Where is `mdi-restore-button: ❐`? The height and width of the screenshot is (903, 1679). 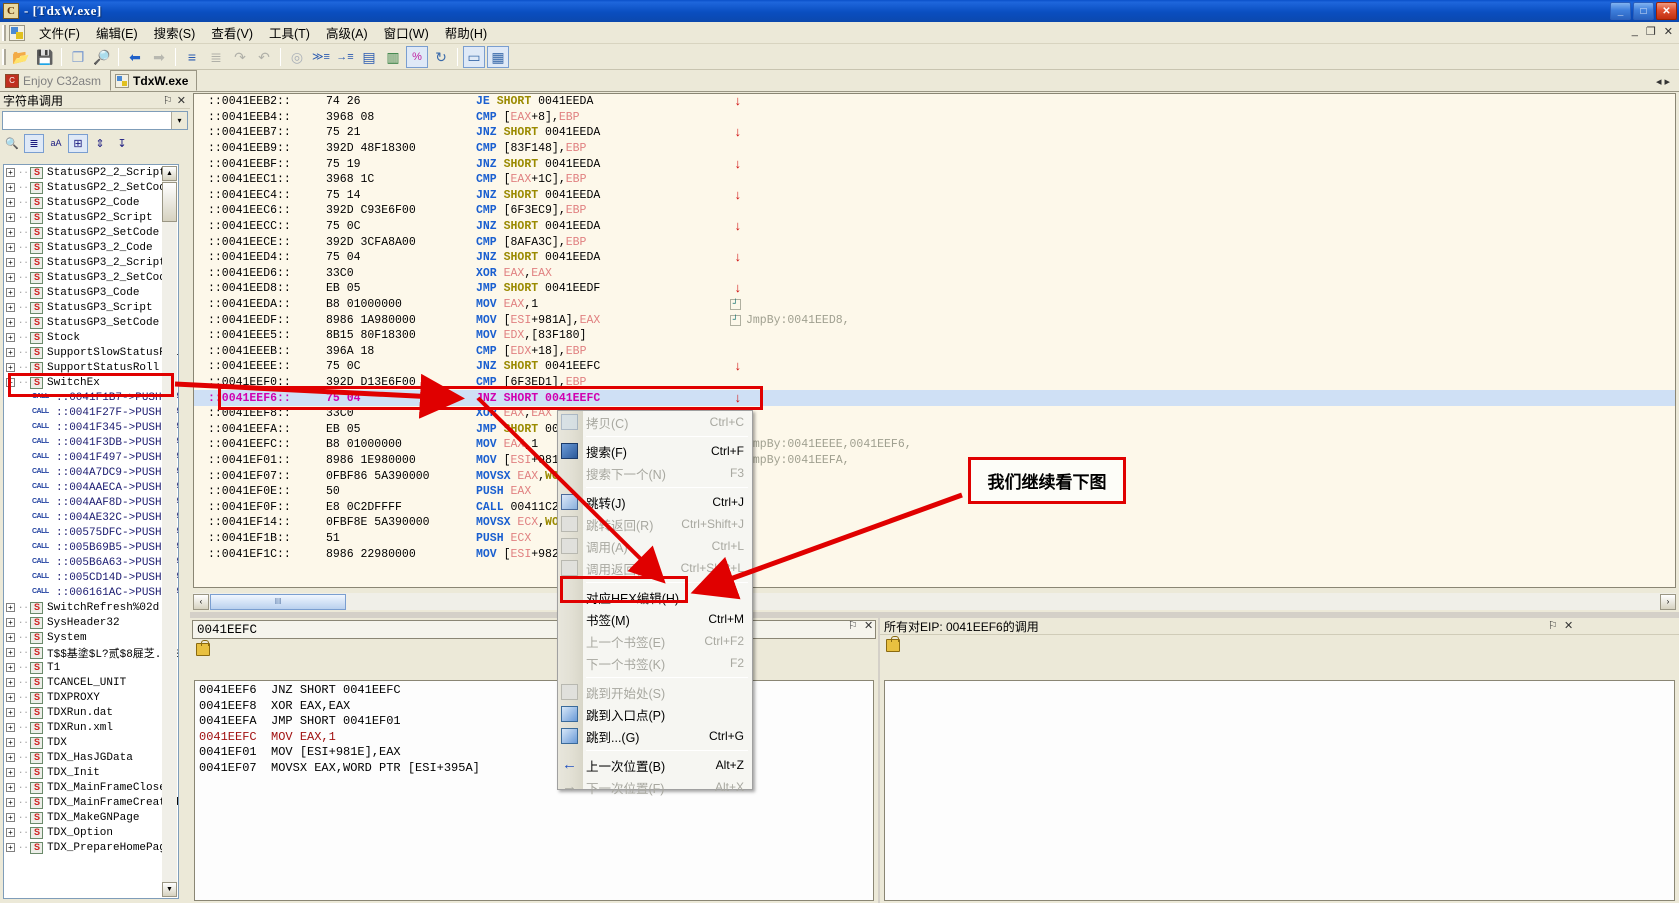 mdi-restore-button: ❐ is located at coordinates (1651, 31).